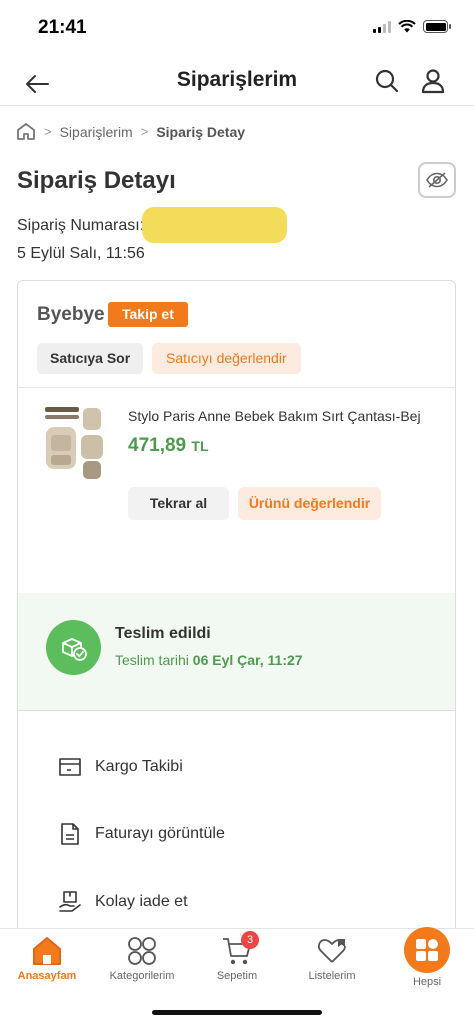 Image resolution: width=474 pixels, height=1024 pixels. I want to click on breadcrumb: > Siparişlerim > Sipariş Detay, so click(130, 131).